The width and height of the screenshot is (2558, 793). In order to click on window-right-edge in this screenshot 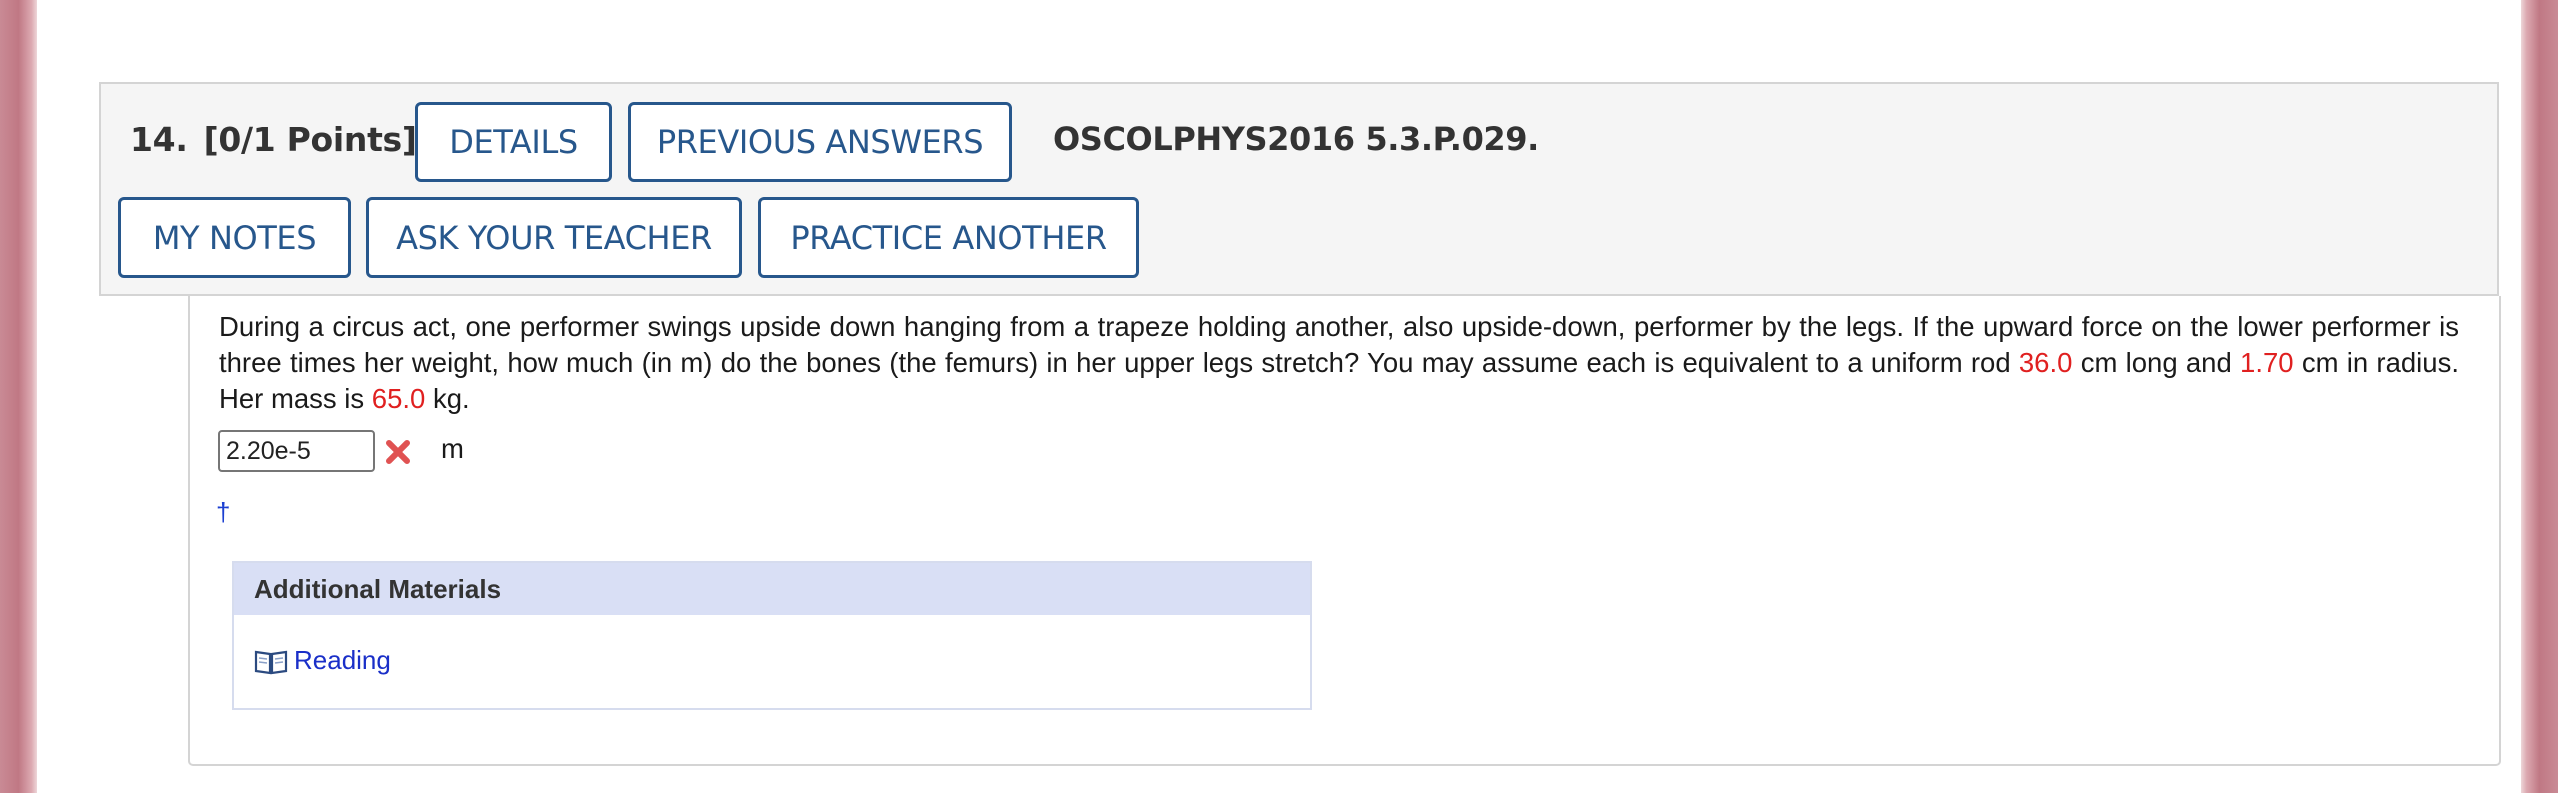, I will do `click(2539, 396)`.